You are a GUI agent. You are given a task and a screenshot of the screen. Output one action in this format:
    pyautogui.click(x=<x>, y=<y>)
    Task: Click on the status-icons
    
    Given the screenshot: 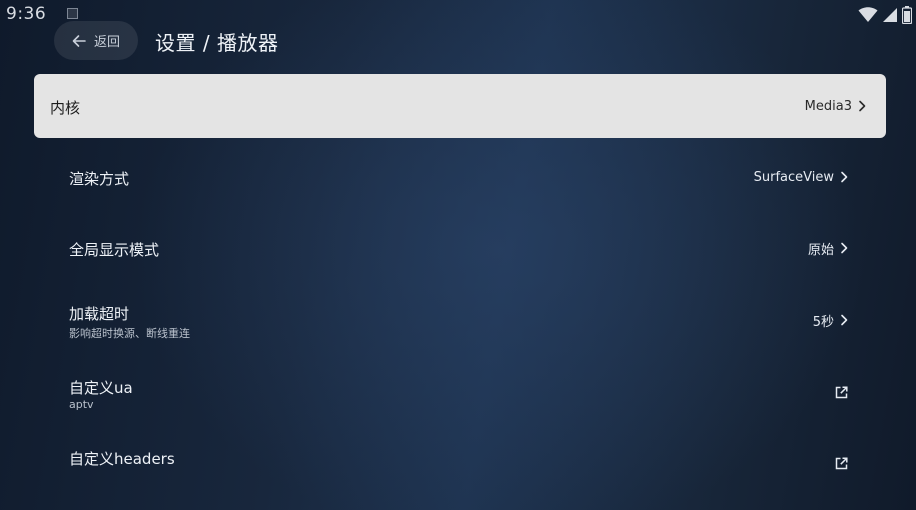 What is the action you would take?
    pyautogui.click(x=885, y=15)
    